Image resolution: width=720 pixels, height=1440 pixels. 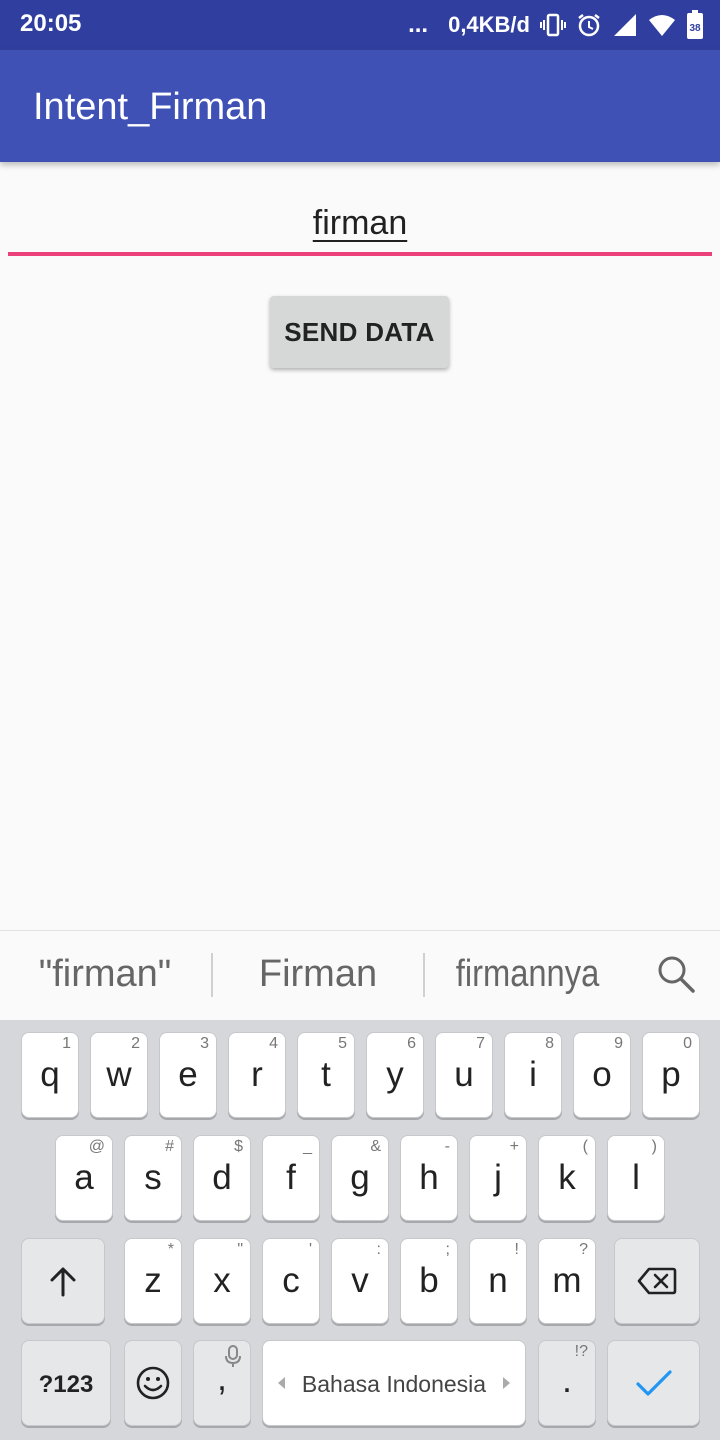 What do you see at coordinates (625, 25) in the screenshot?
I see `signal-icon` at bounding box center [625, 25].